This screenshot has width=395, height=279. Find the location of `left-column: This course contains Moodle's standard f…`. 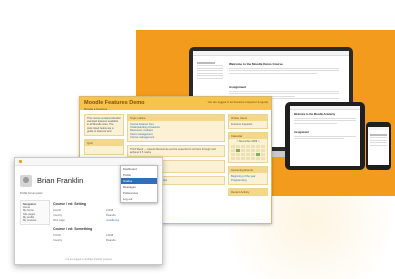

left-column: This course contains Moodle's standard f… is located at coordinates (104, 136).